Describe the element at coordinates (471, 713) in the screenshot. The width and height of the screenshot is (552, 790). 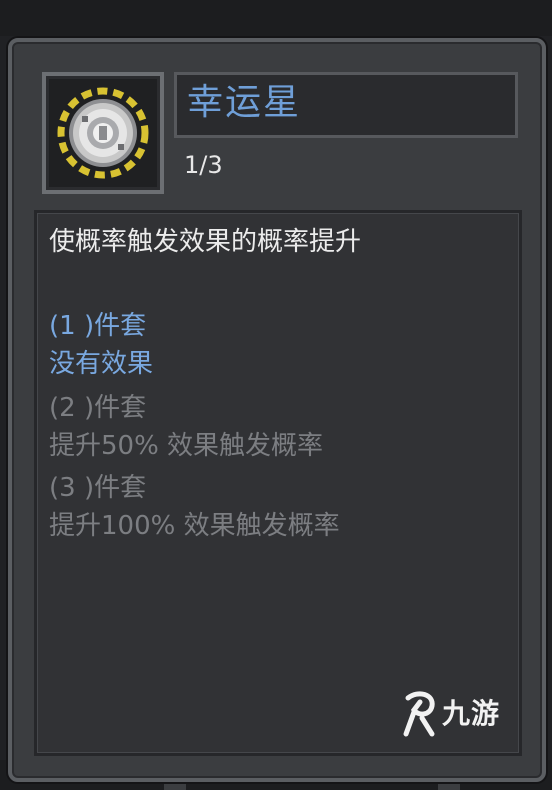
I see `watermark-text: 九游` at that location.